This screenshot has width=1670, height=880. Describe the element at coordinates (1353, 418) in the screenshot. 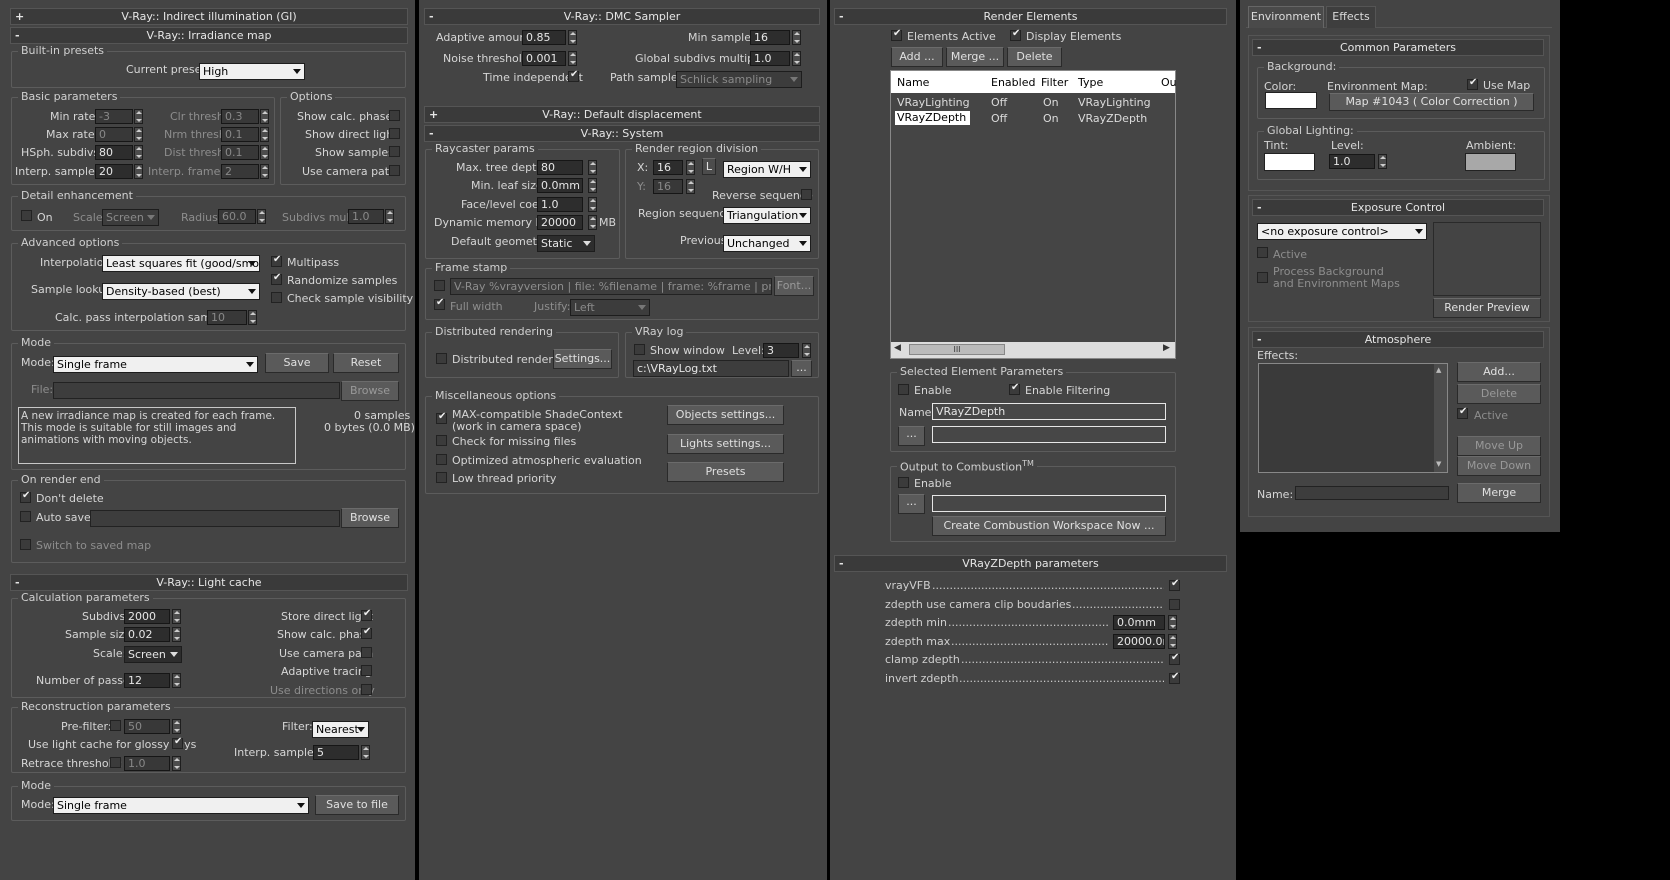

I see `effects-list` at that location.